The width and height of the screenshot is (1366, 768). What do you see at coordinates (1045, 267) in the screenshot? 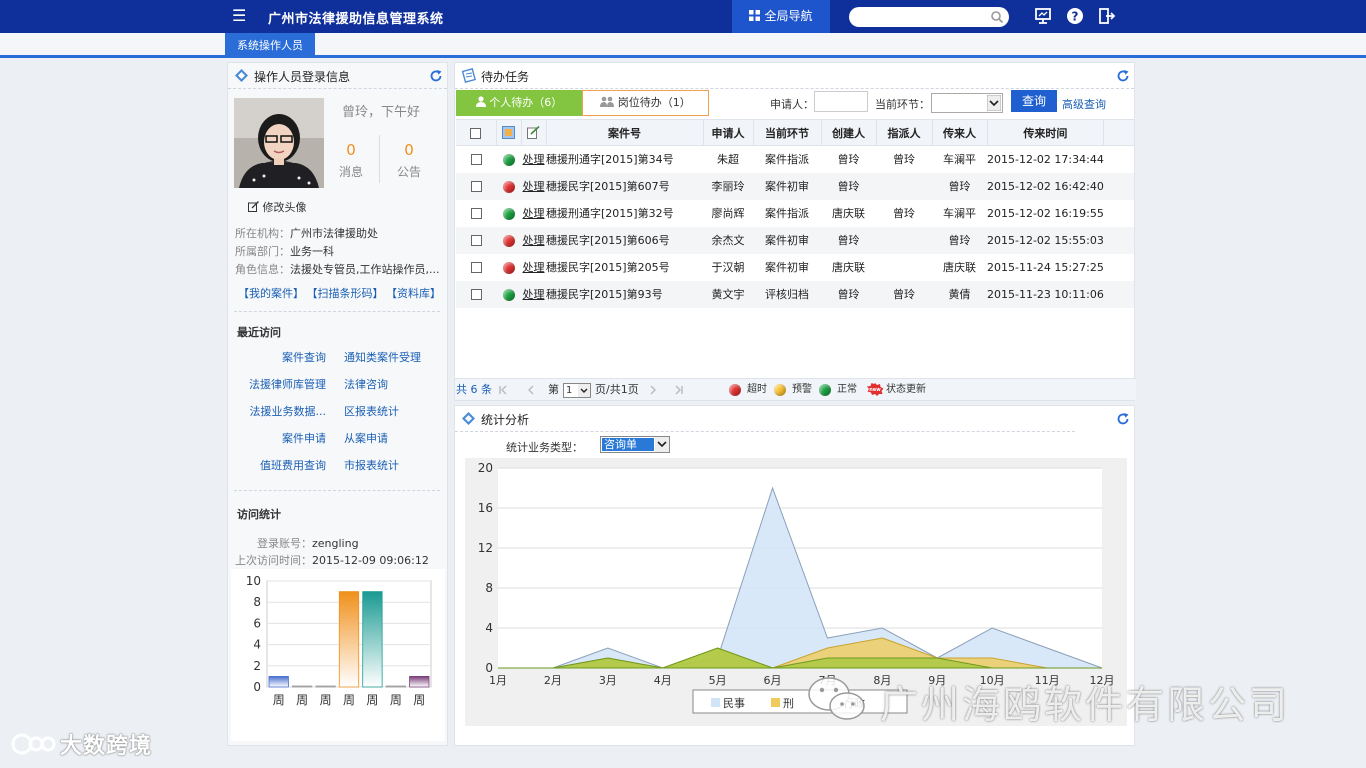
I see `time-cell: 2015-11-24 15:27:25` at bounding box center [1045, 267].